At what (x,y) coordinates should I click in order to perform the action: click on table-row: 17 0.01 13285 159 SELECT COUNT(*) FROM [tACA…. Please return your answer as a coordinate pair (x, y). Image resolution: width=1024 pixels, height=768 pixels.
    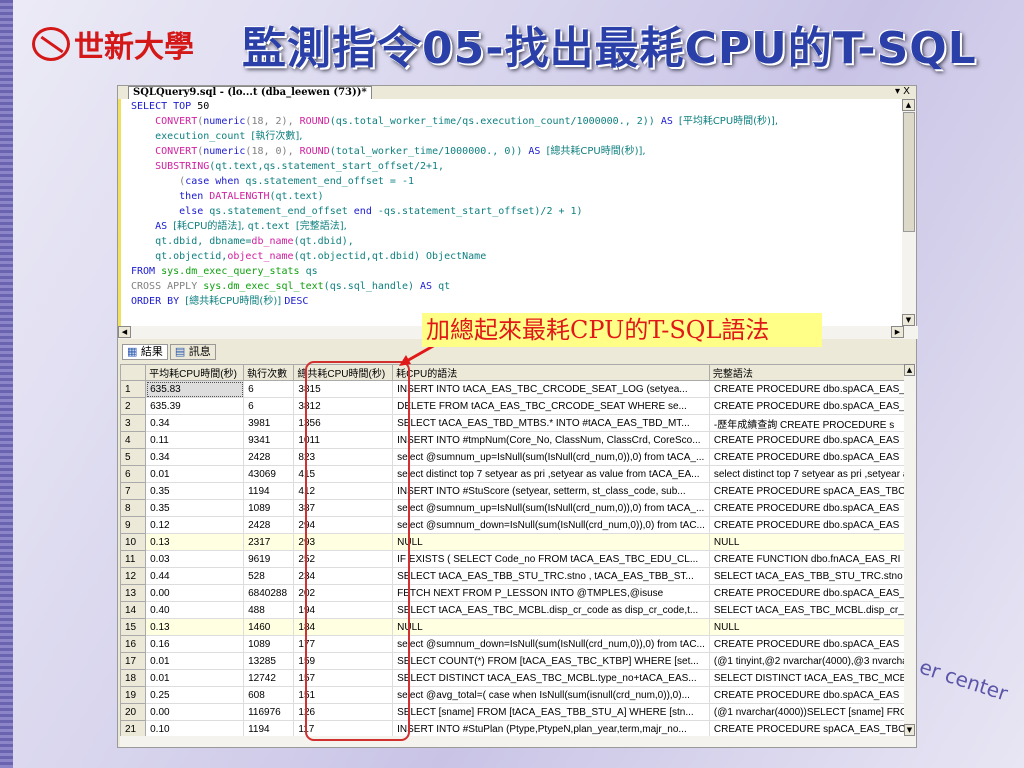
    Looking at the image, I should click on (518, 661).